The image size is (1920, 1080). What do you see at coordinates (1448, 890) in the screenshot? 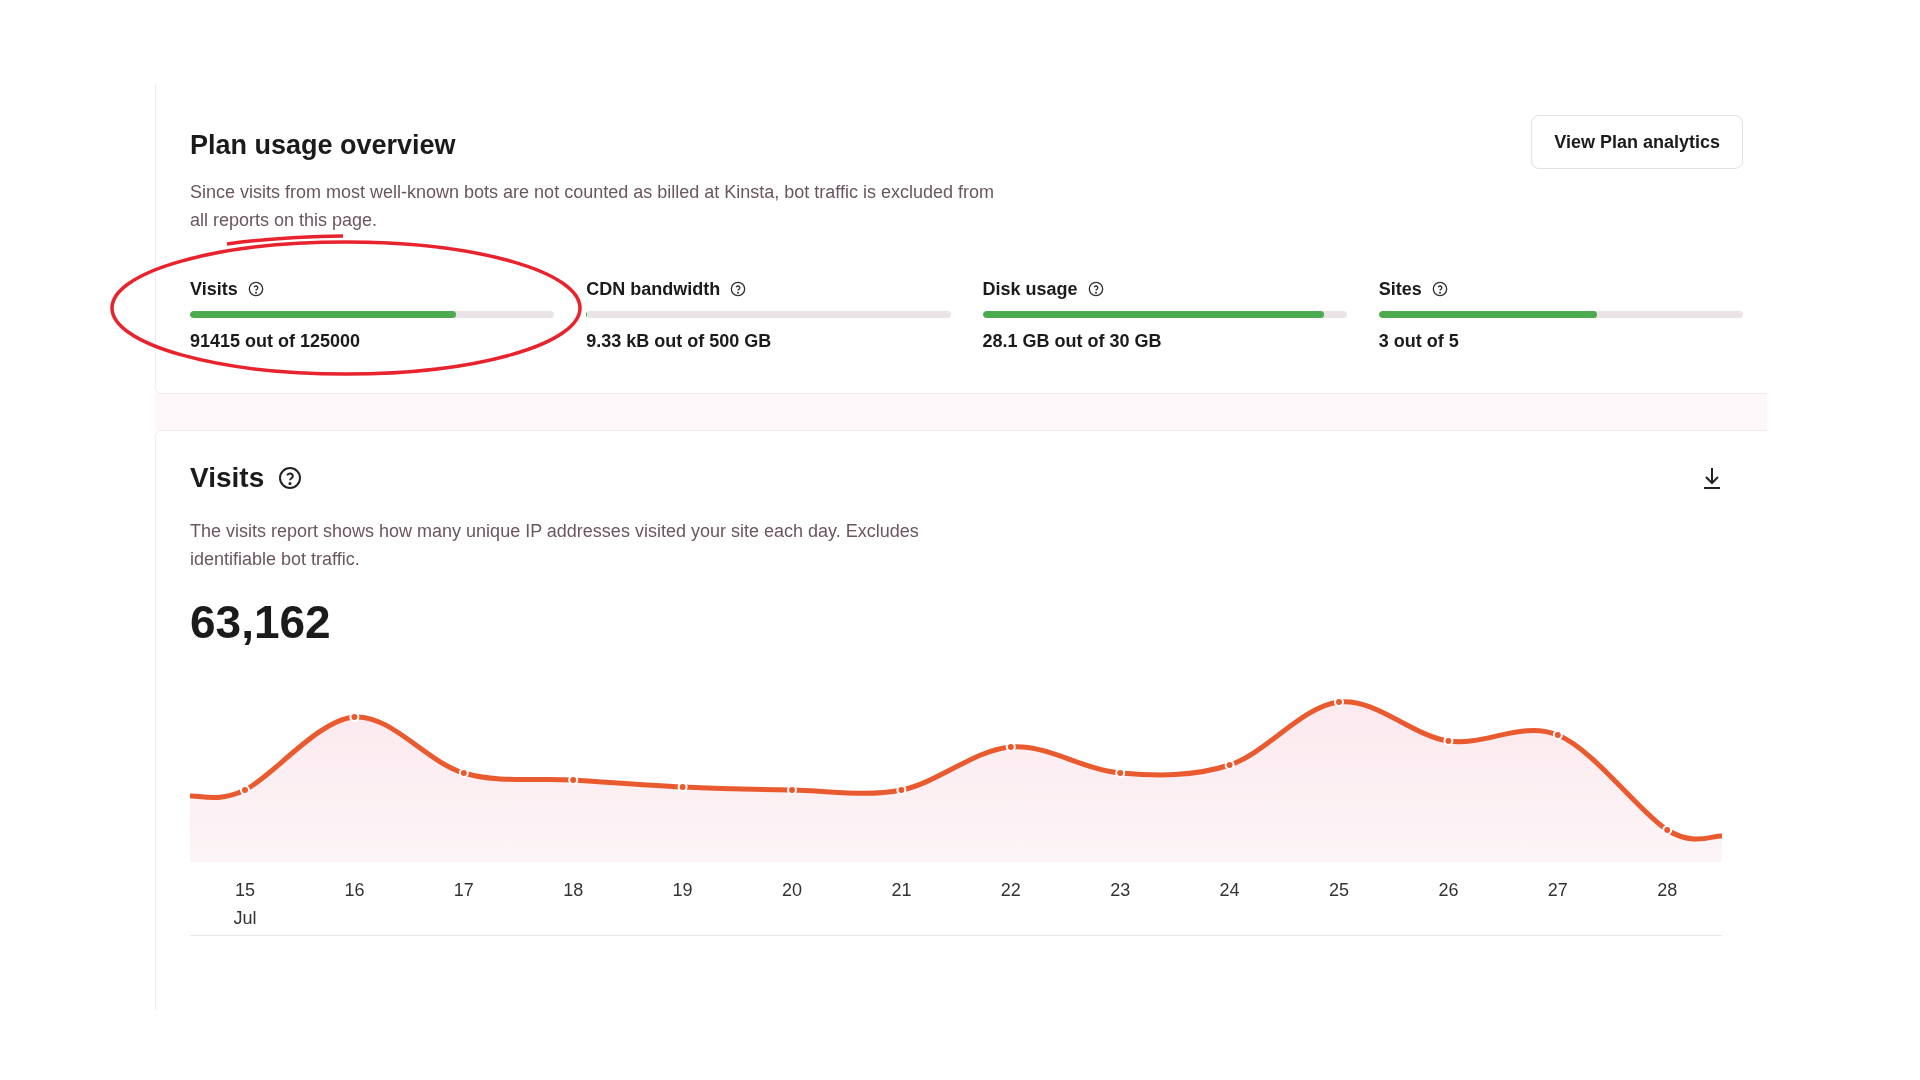
I see `axis-label: 26` at bounding box center [1448, 890].